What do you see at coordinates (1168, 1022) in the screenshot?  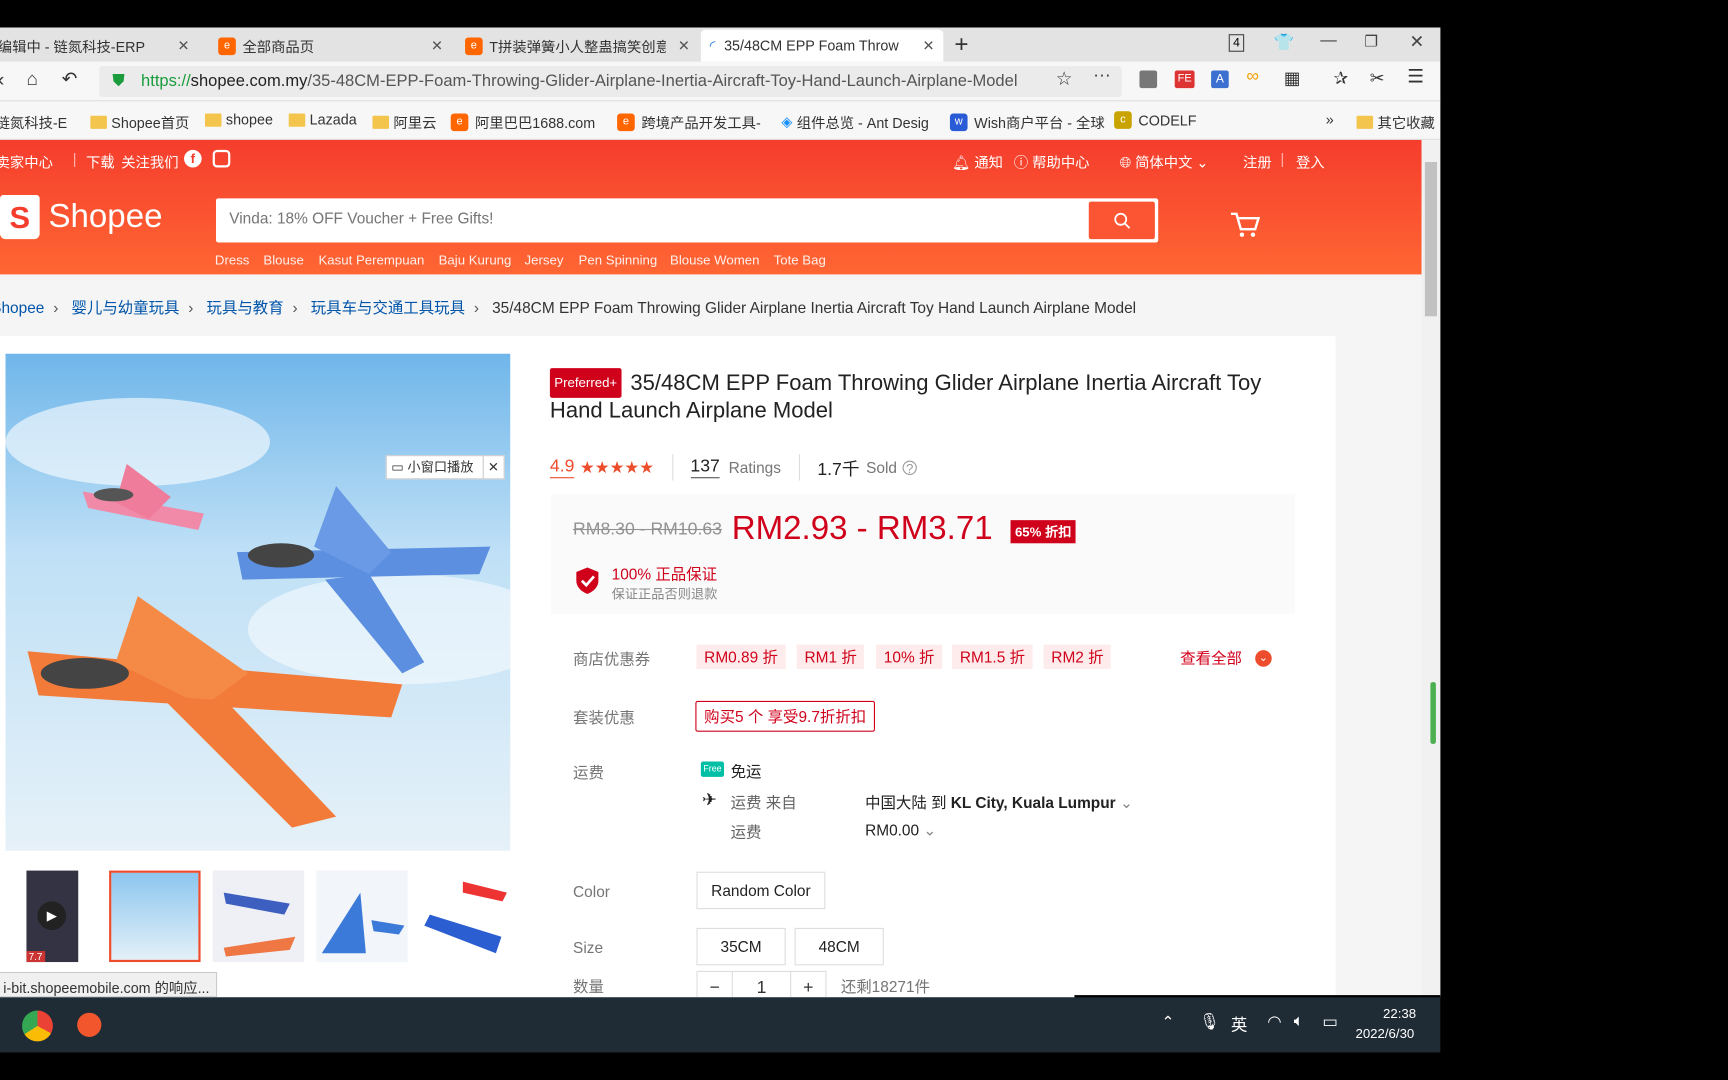 I see `chevron-up-icon: ⌃` at bounding box center [1168, 1022].